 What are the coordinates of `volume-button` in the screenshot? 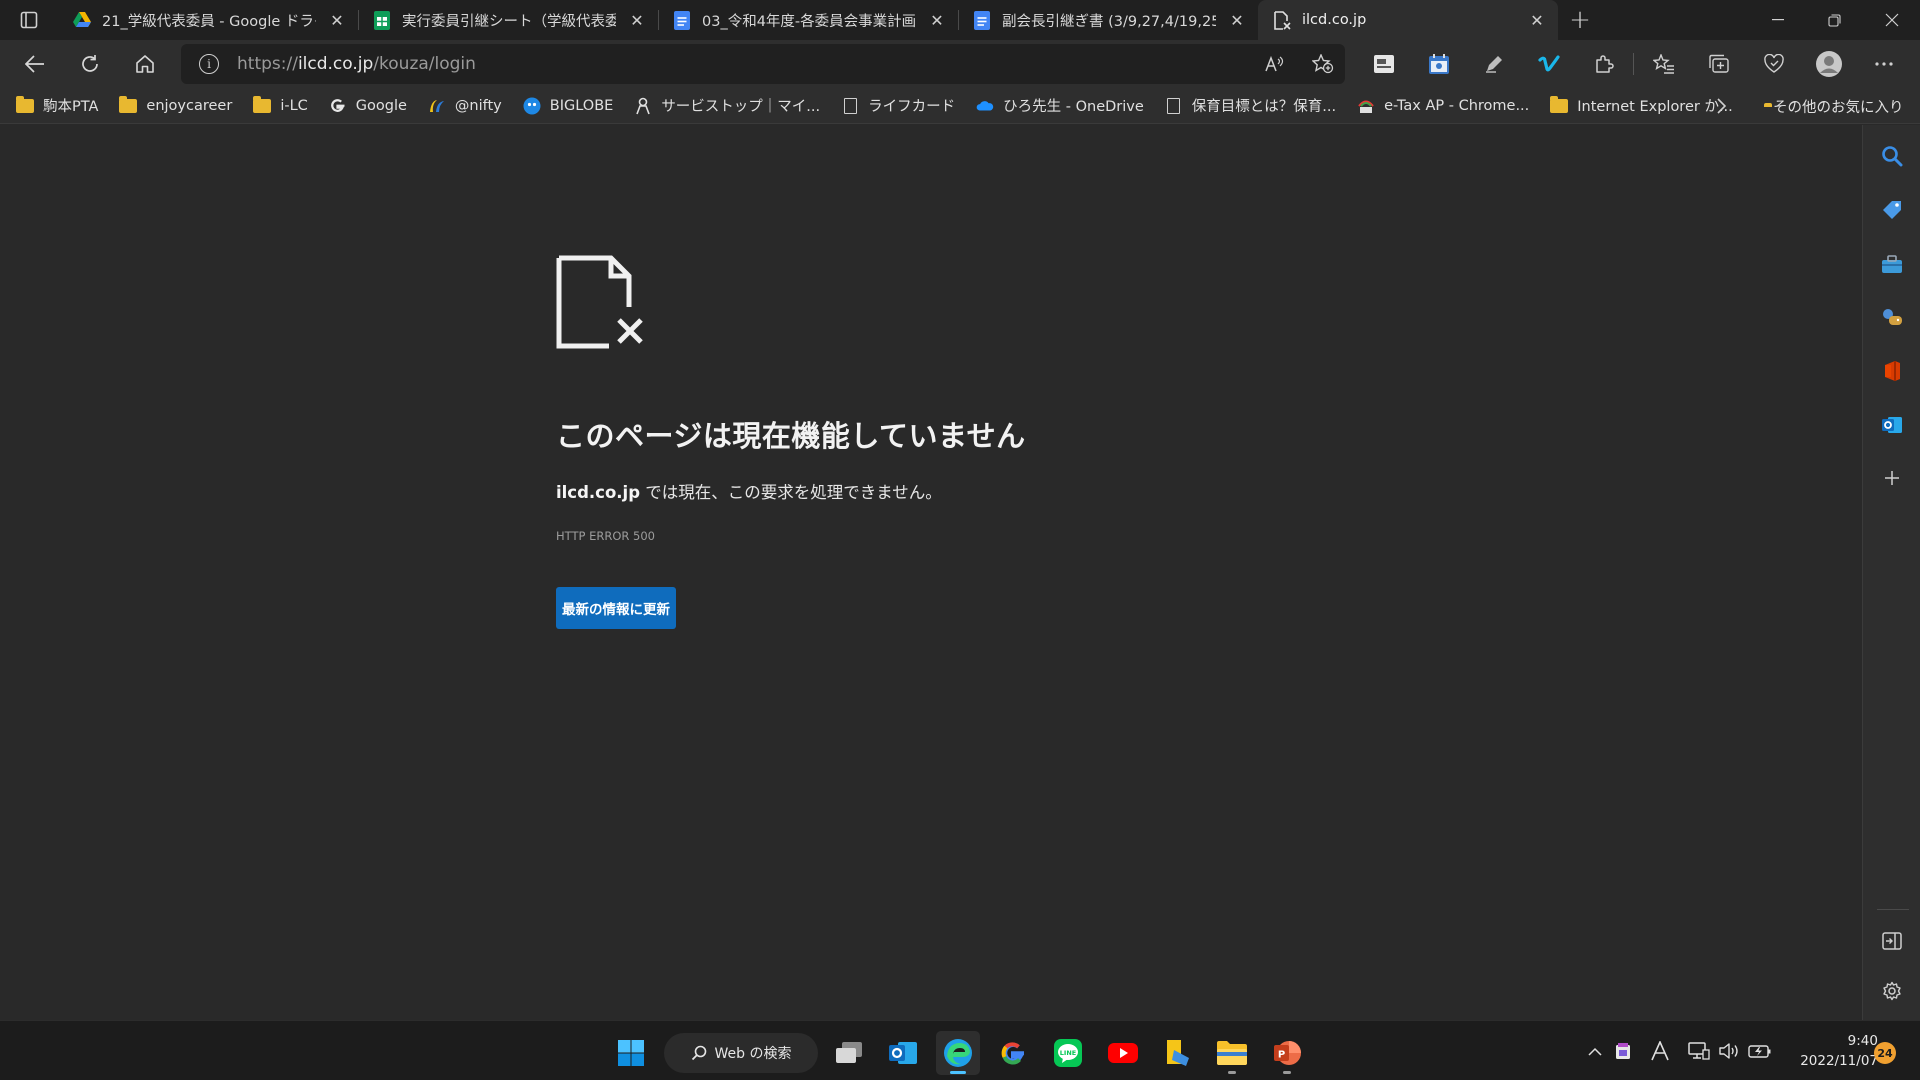 It's located at (1729, 1050).